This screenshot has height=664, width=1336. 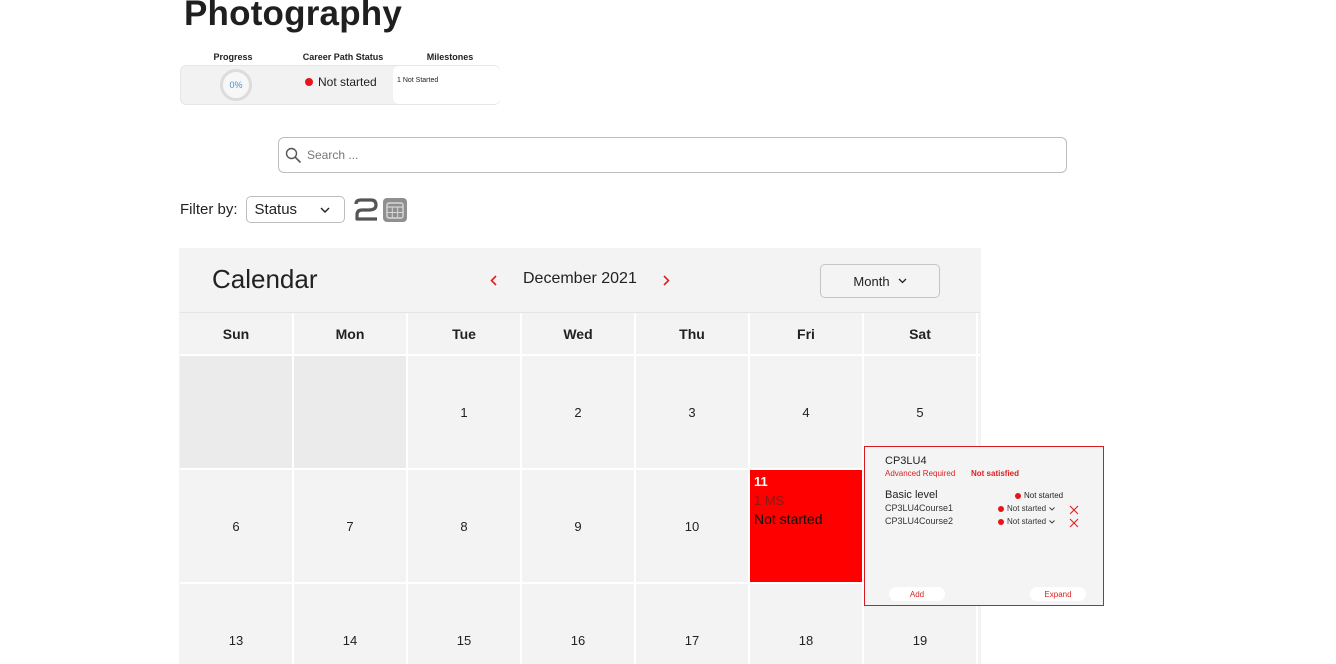 I want to click on weekday-thu: Thu, so click(x=693, y=333).